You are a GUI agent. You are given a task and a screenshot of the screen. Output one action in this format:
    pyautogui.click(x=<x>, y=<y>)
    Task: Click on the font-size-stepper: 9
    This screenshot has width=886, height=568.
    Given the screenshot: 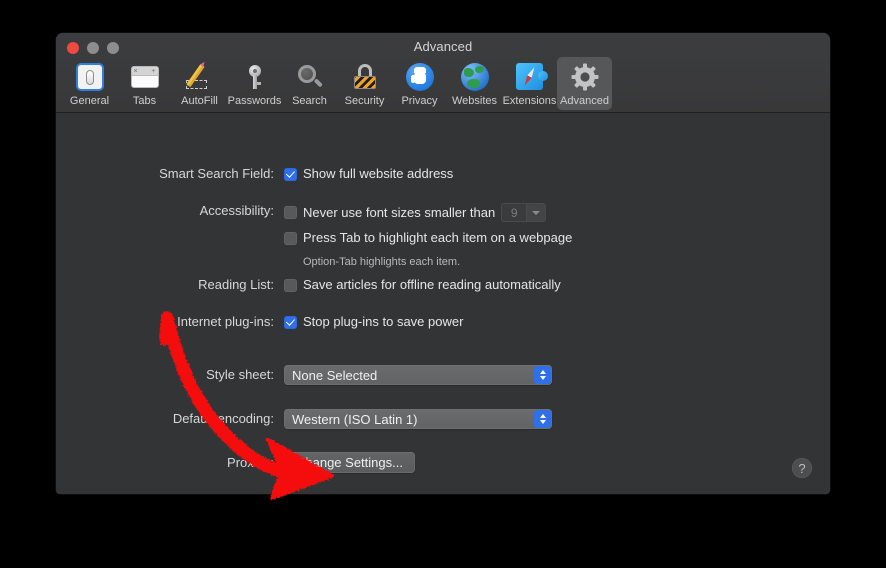 What is the action you would take?
    pyautogui.click(x=524, y=212)
    